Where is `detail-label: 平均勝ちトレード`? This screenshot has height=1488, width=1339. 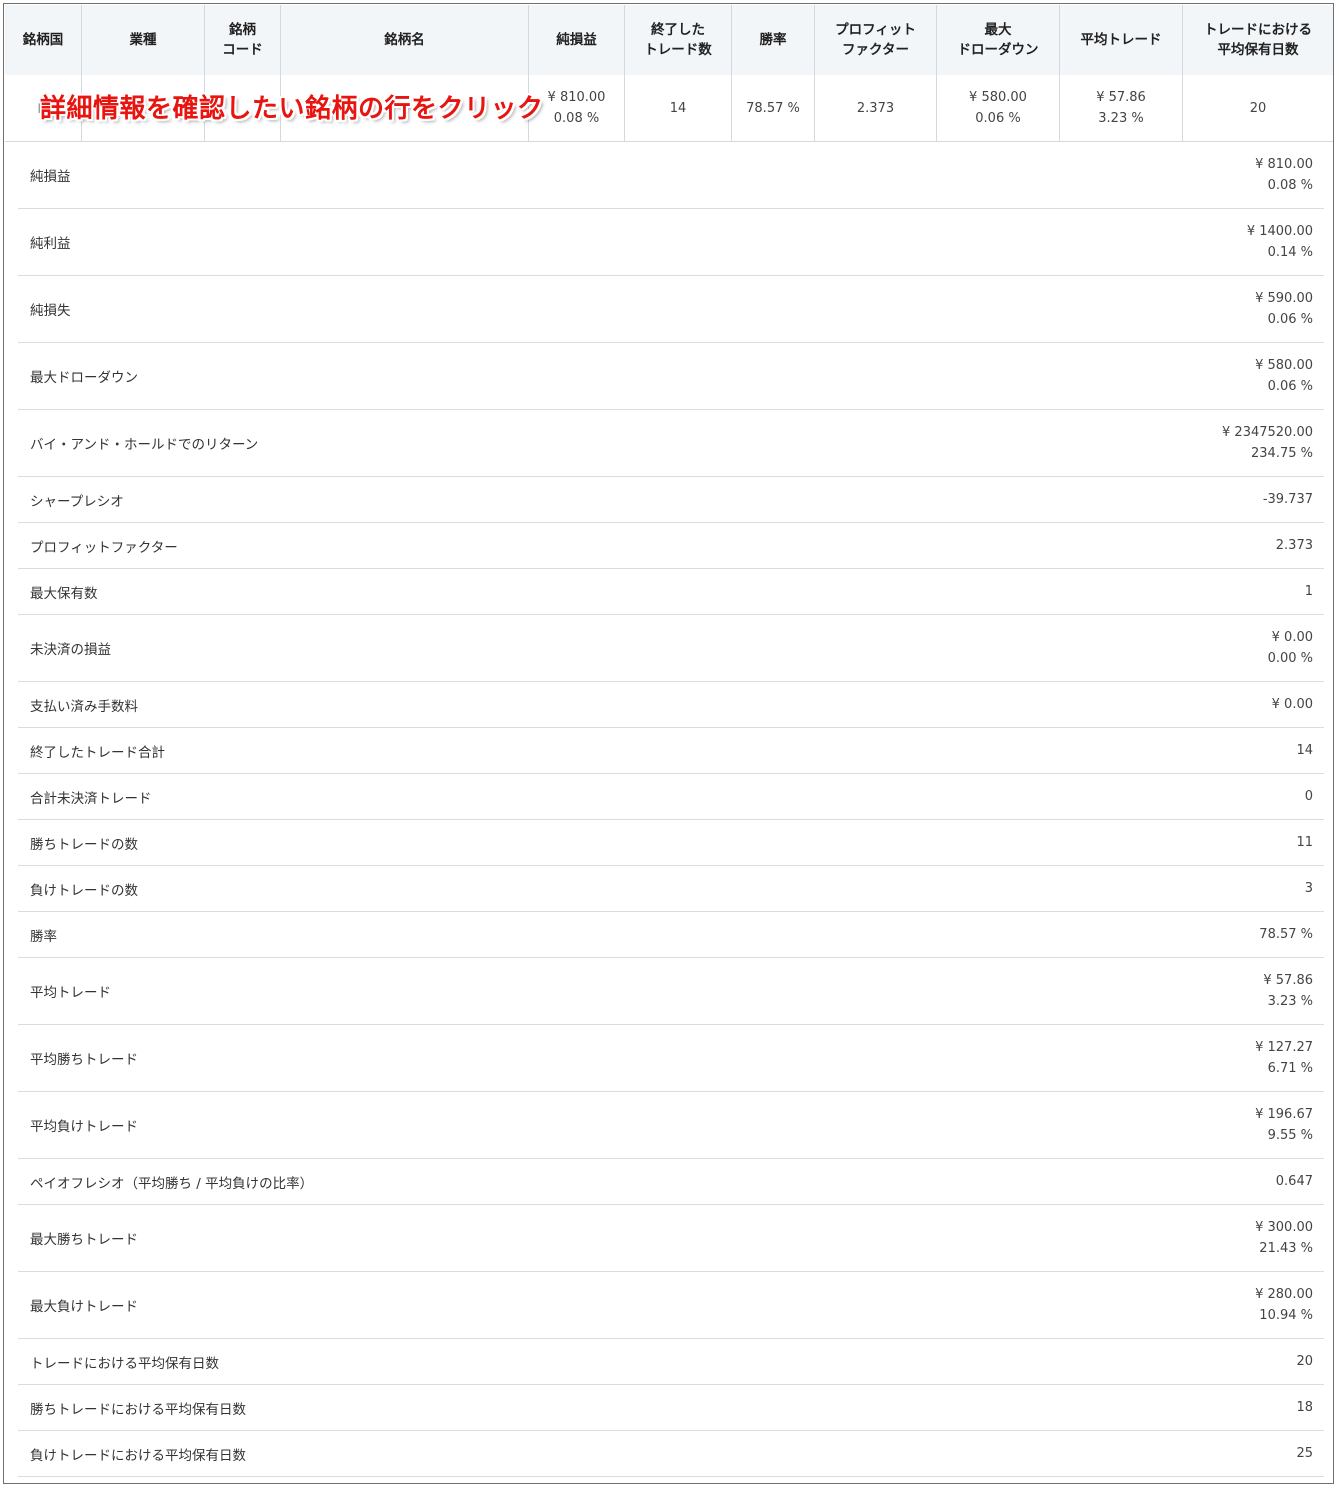 detail-label: 平均勝ちトレード is located at coordinates (84, 1060).